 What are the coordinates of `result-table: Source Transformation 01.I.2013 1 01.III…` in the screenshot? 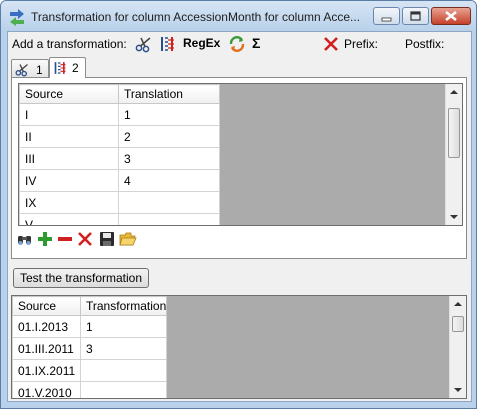 It's located at (90, 347).